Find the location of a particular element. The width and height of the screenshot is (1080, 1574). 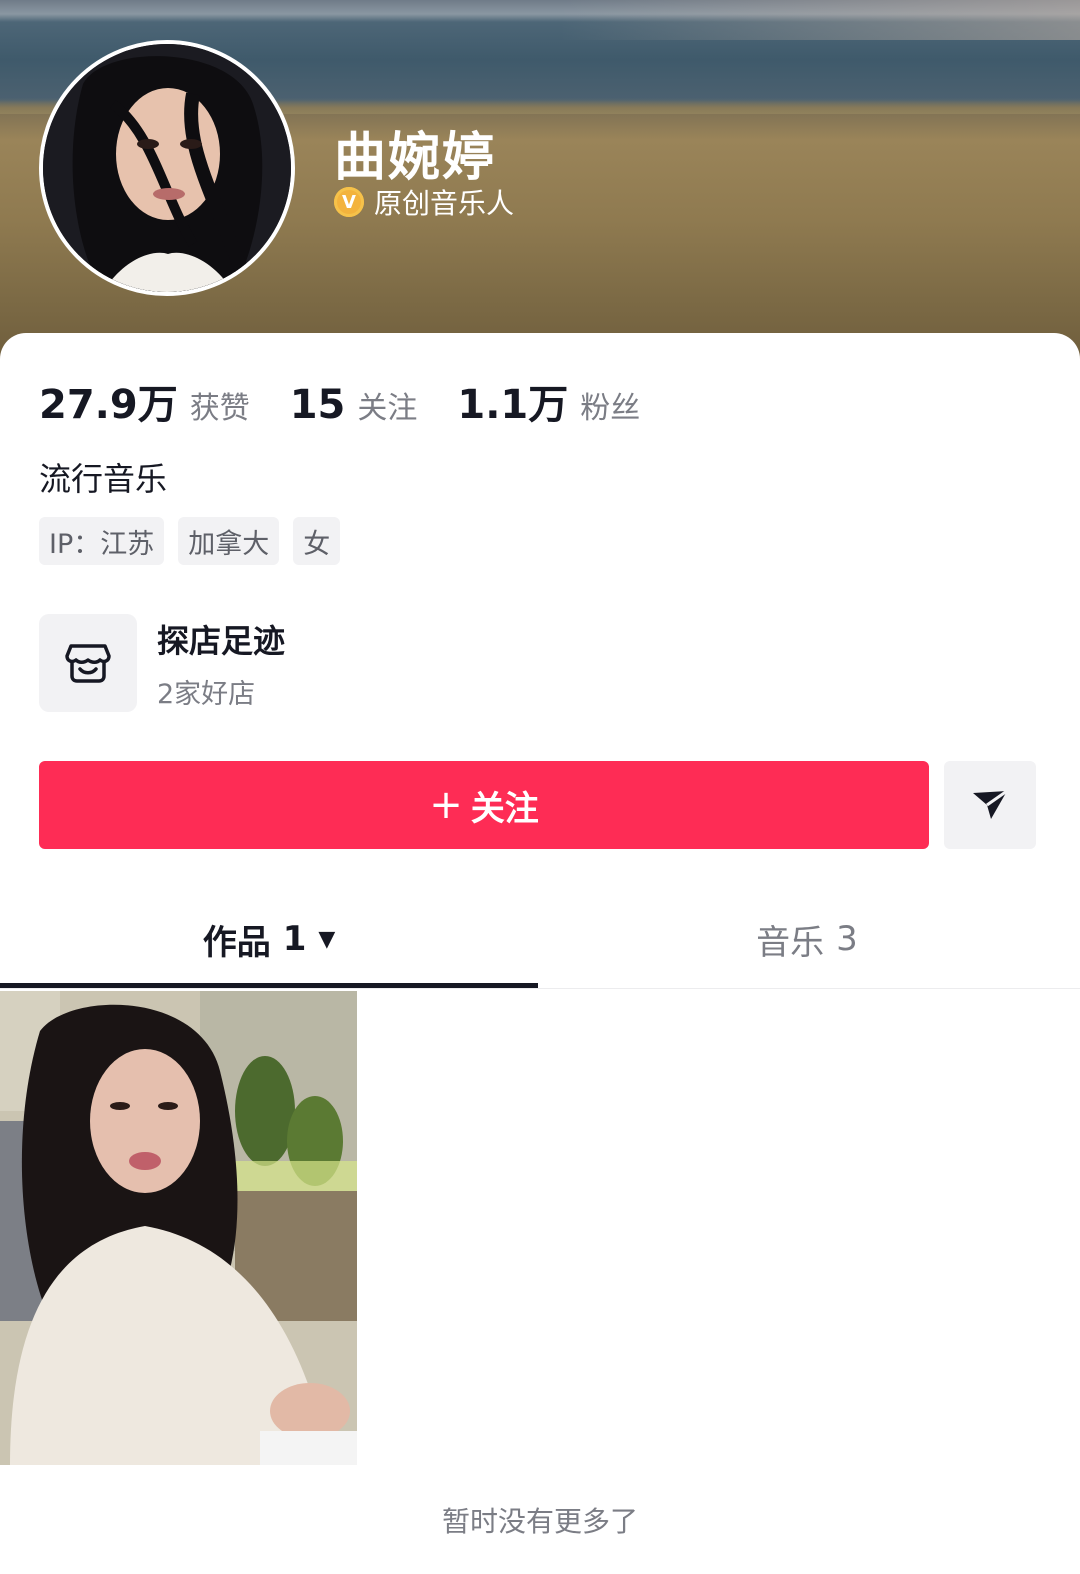

tab-works: 作品 1 ▼ is located at coordinates (269, 939).